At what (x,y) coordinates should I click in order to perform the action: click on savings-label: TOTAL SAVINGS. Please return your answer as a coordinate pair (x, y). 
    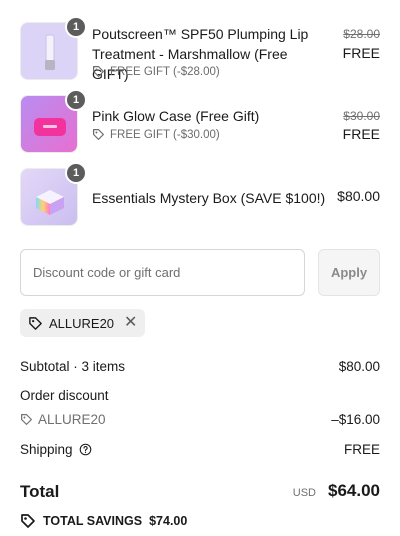
    Looking at the image, I should click on (93, 521).